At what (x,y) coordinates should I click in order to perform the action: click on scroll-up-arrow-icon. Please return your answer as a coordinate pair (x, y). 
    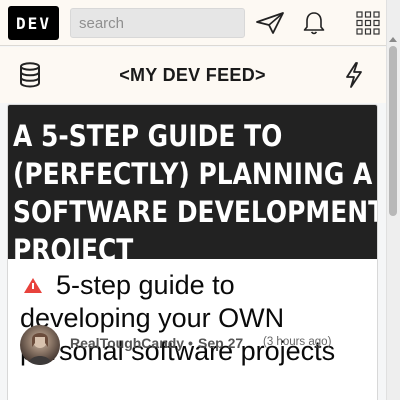
    Looking at the image, I should click on (393, 39).